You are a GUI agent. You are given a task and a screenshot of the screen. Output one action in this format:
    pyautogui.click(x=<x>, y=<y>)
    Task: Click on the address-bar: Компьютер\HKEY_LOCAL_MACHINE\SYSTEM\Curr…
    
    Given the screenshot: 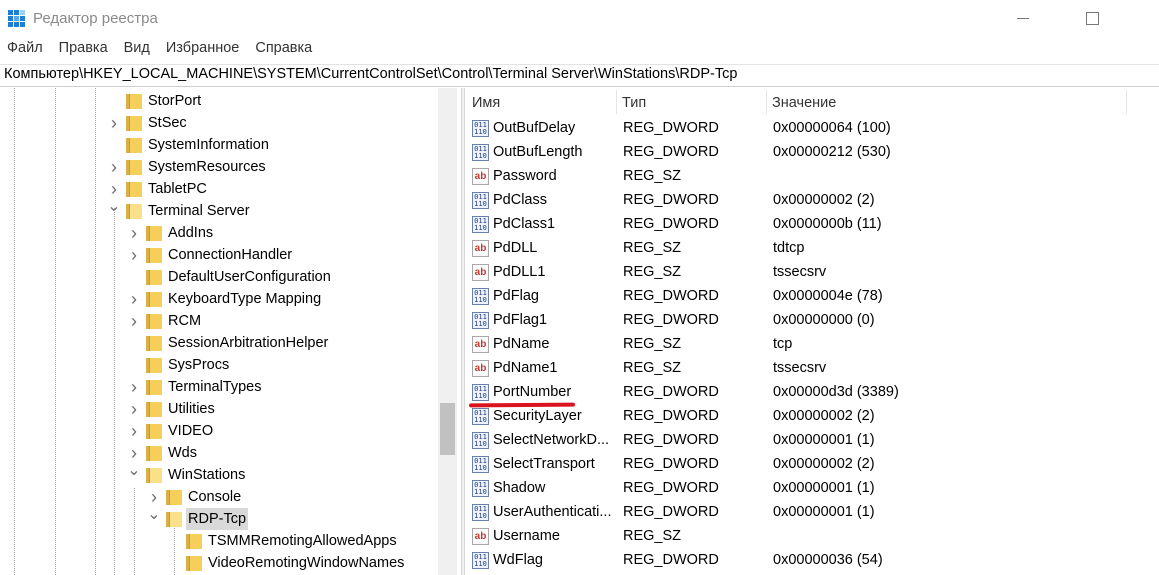 What is the action you would take?
    pyautogui.click(x=579, y=75)
    